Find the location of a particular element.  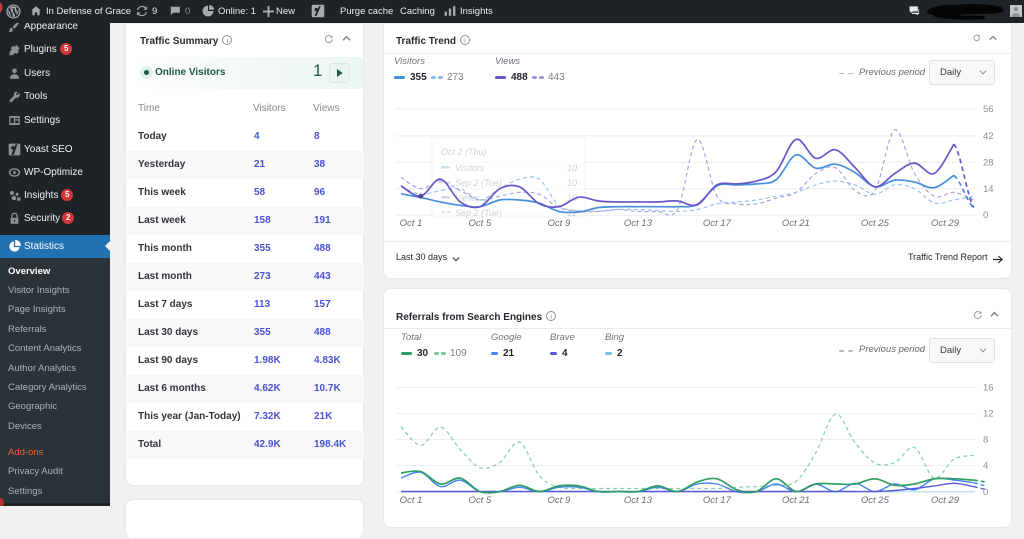

svg-text: Oct 2 (Thu) is located at coordinates (464, 152).